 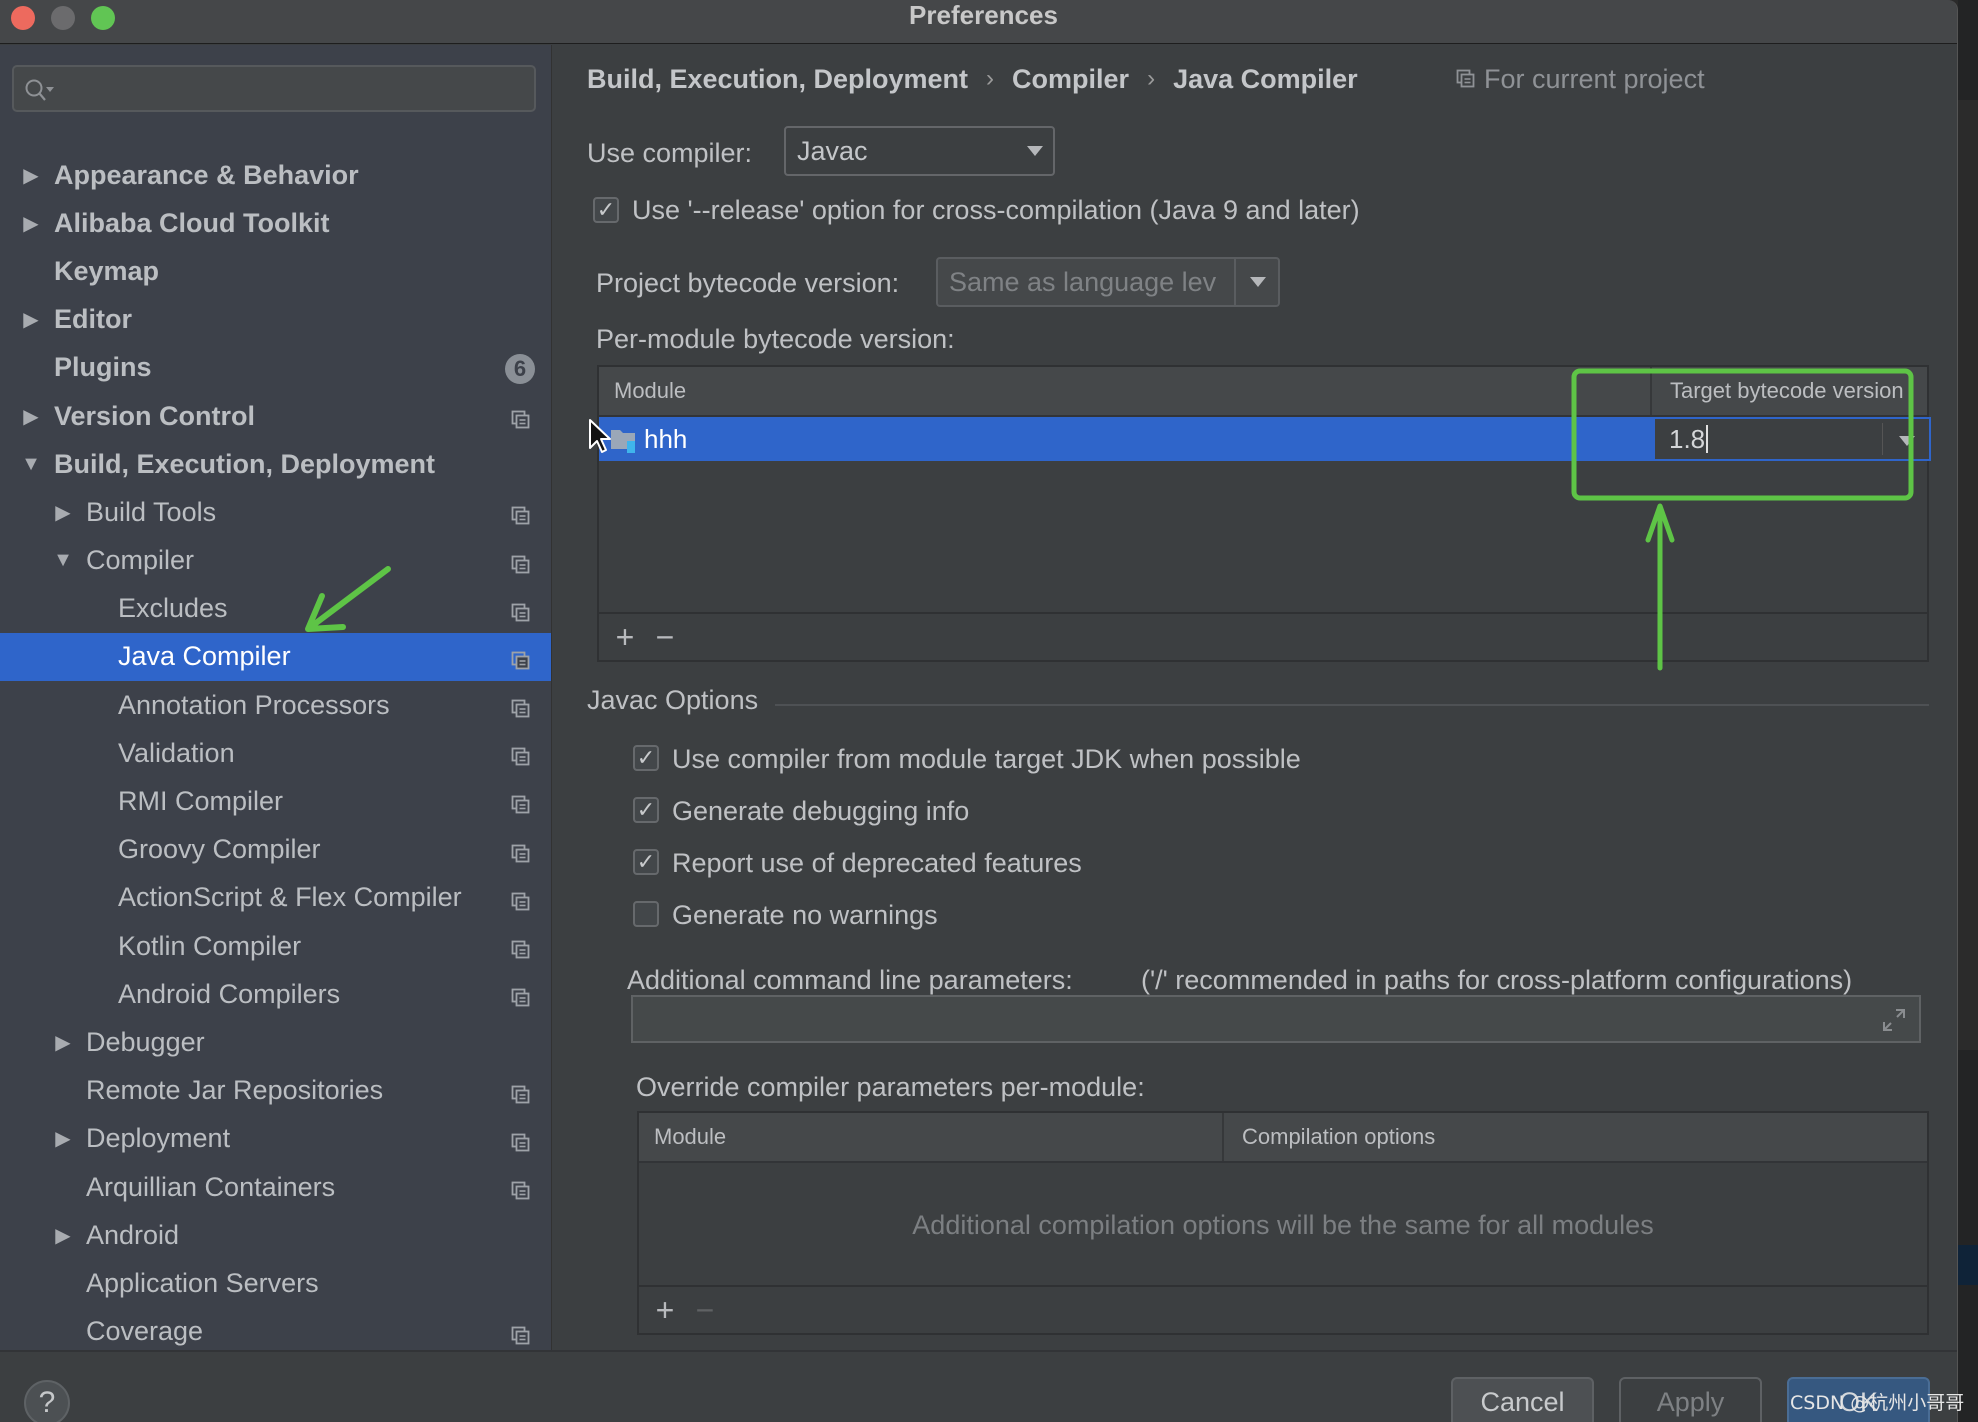 I want to click on sidebar-item: ▶ Build Tools, so click(x=275, y=512).